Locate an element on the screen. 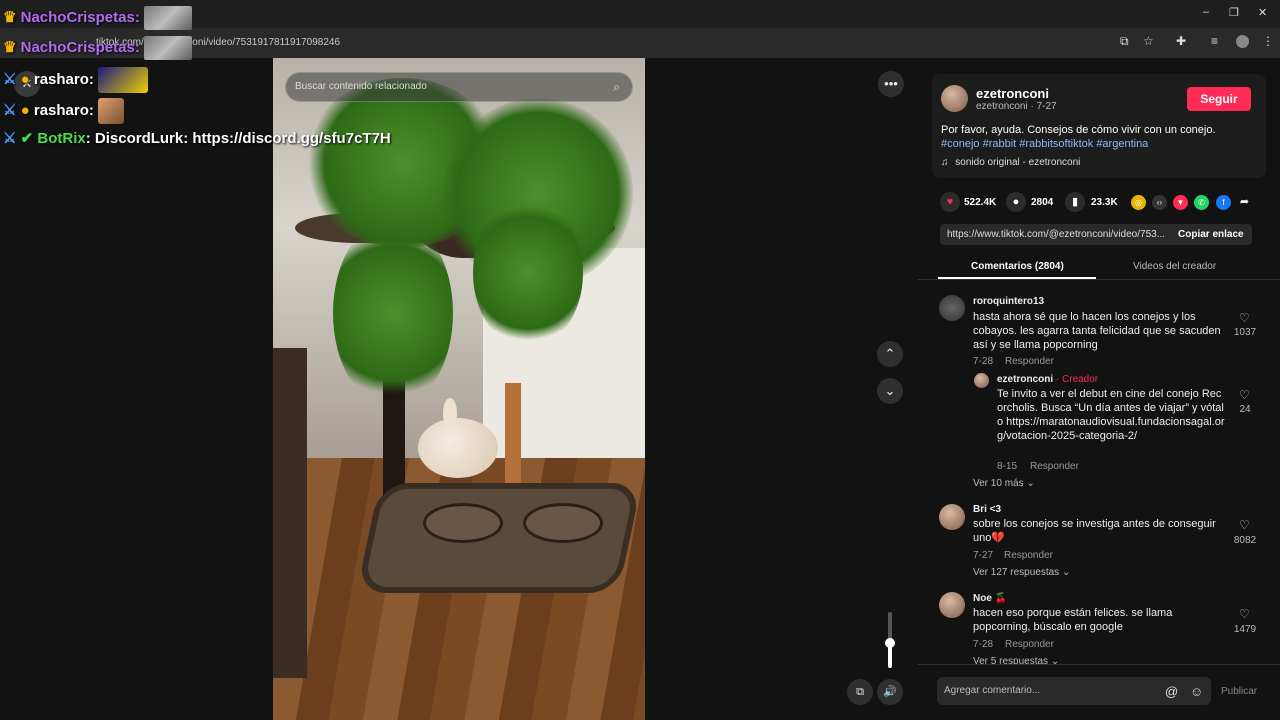 This screenshot has width=1280, height=720. tab-comments: Comentarios (2804) is located at coordinates (1017, 266).